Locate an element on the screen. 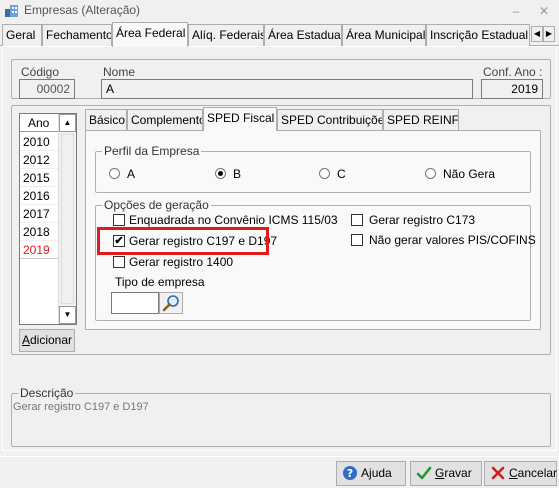 The width and height of the screenshot is (559, 488). scroll-track is located at coordinates (67, 219).